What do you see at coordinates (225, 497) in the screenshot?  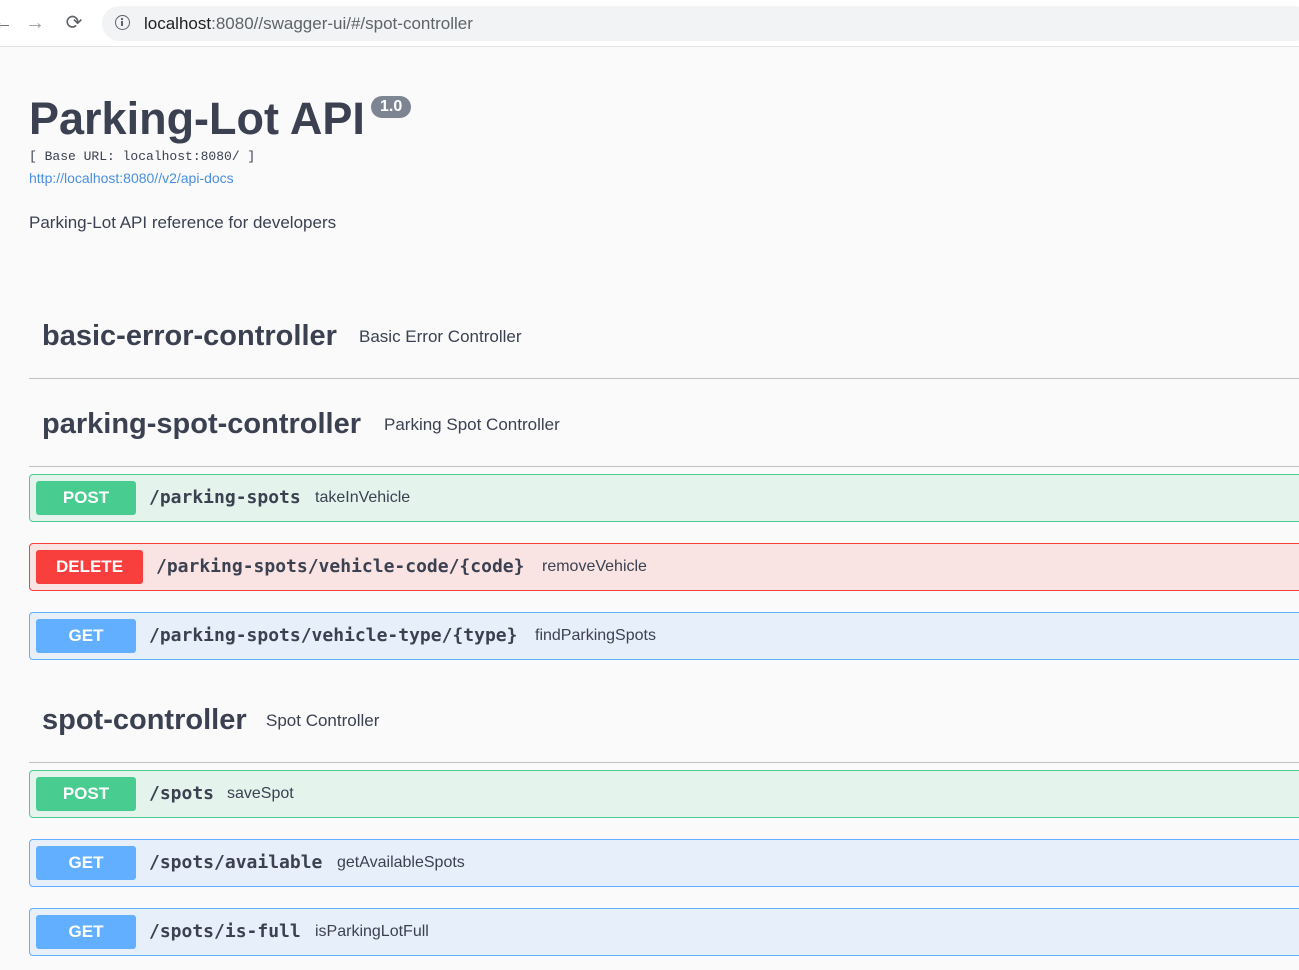 I see `operation-path: /parking-spots` at bounding box center [225, 497].